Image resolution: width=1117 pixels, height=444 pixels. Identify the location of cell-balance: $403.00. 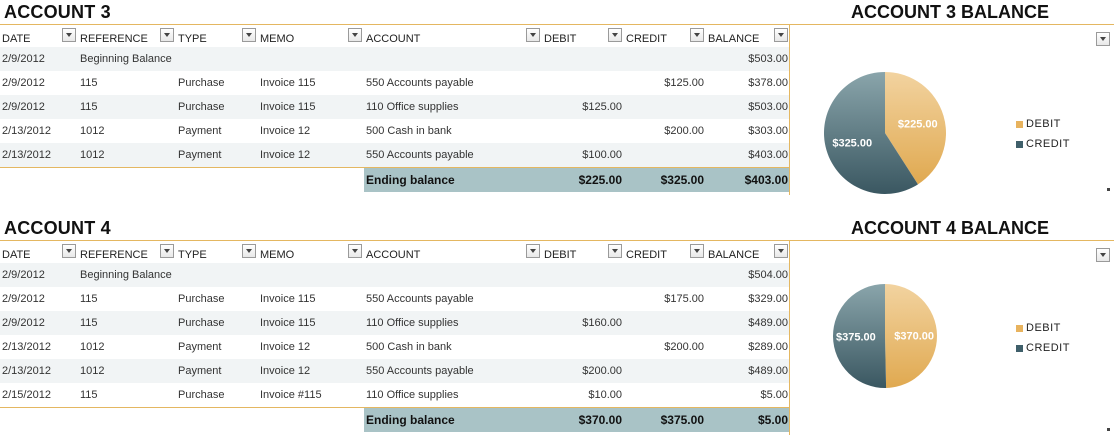
(748, 155).